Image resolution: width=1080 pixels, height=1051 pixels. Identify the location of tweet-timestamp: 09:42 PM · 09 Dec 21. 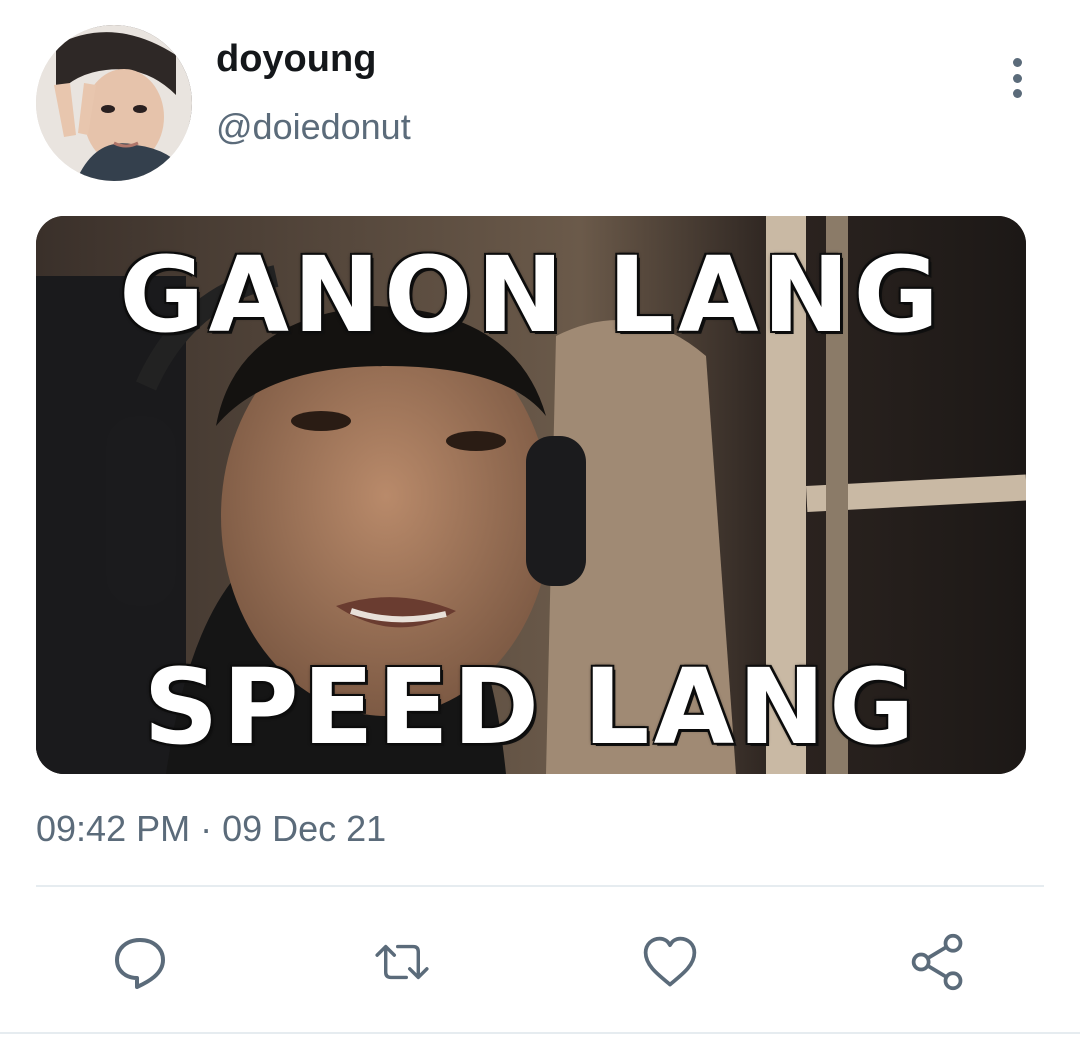
(211, 828).